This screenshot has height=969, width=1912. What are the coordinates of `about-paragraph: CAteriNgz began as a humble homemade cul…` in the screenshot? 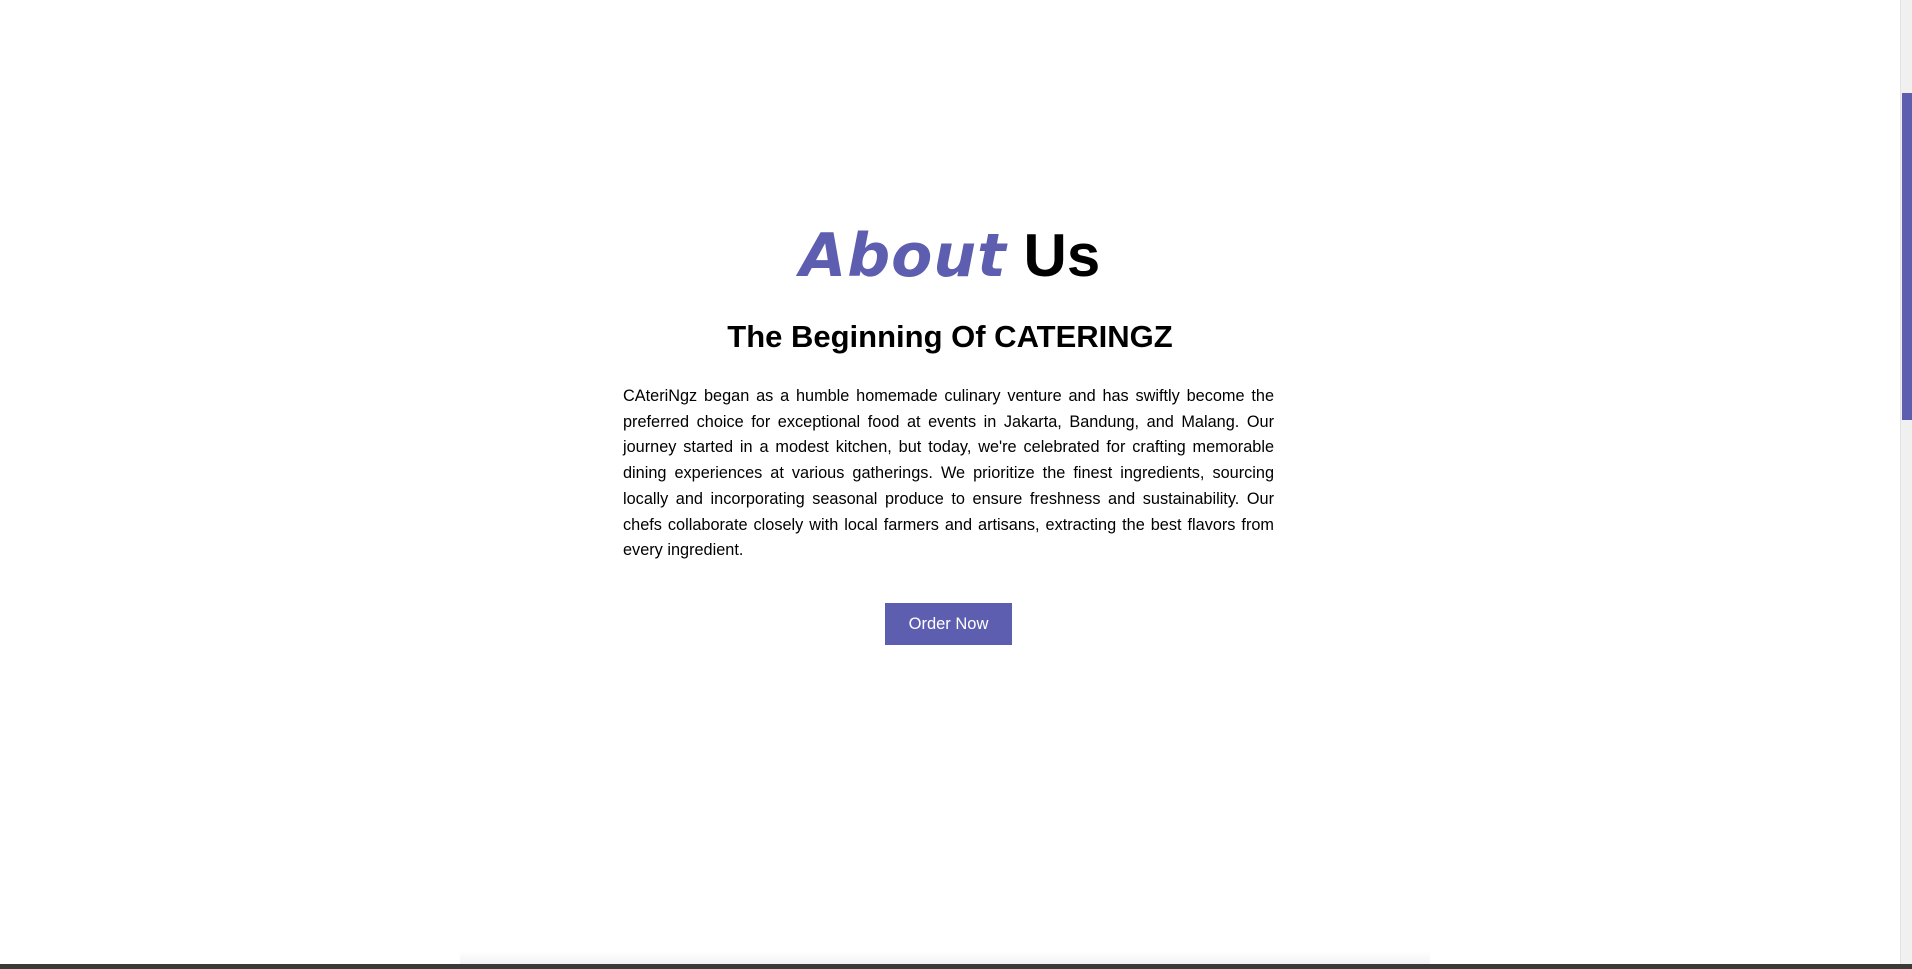 It's located at (948, 473).